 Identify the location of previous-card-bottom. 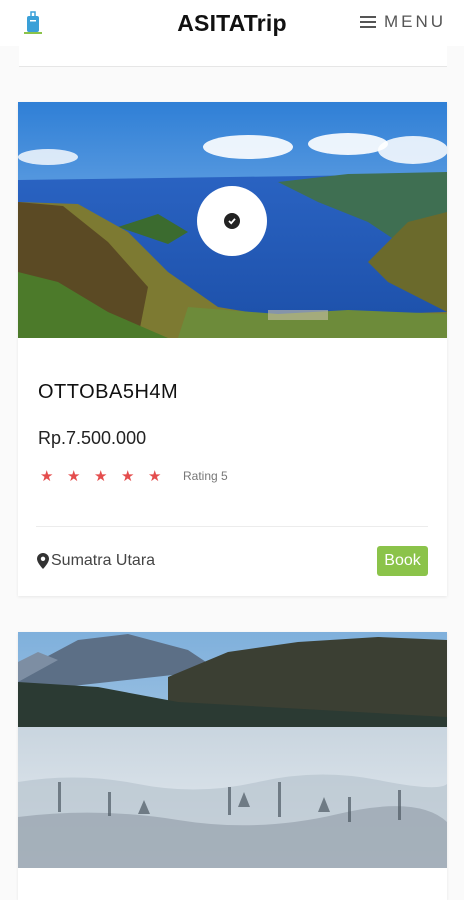
(233, 56).